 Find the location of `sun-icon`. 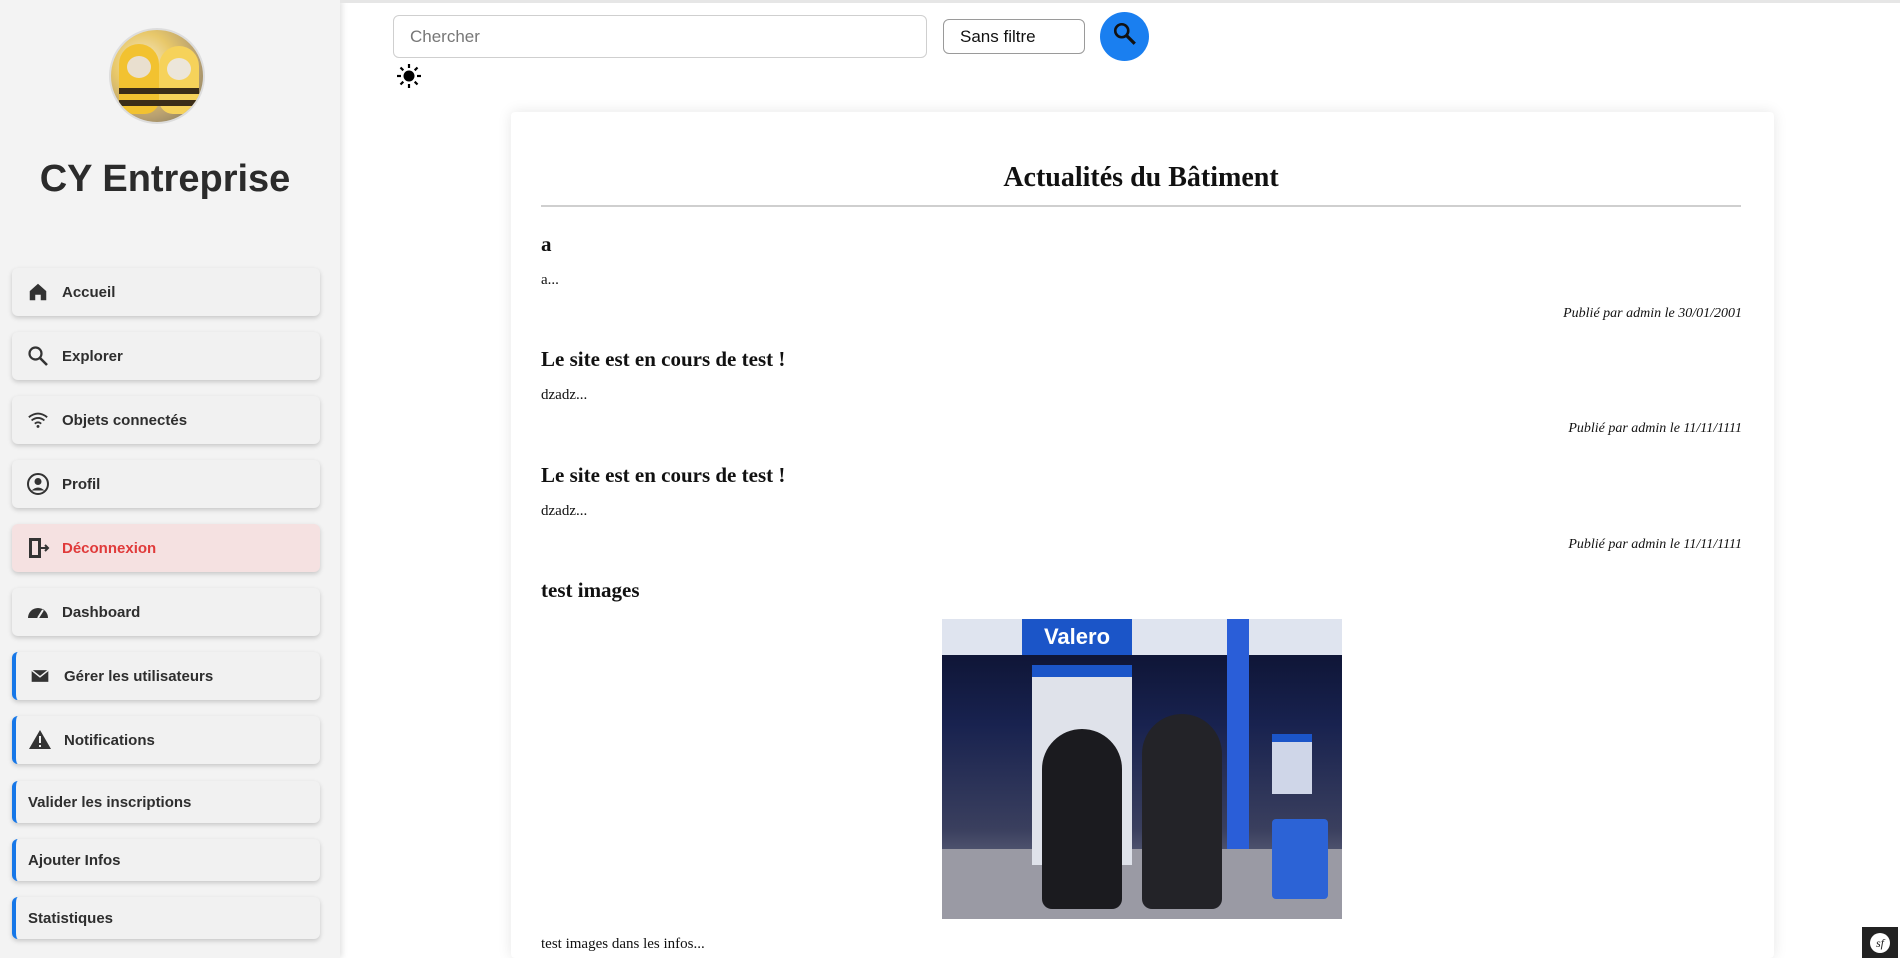

sun-icon is located at coordinates (409, 76).